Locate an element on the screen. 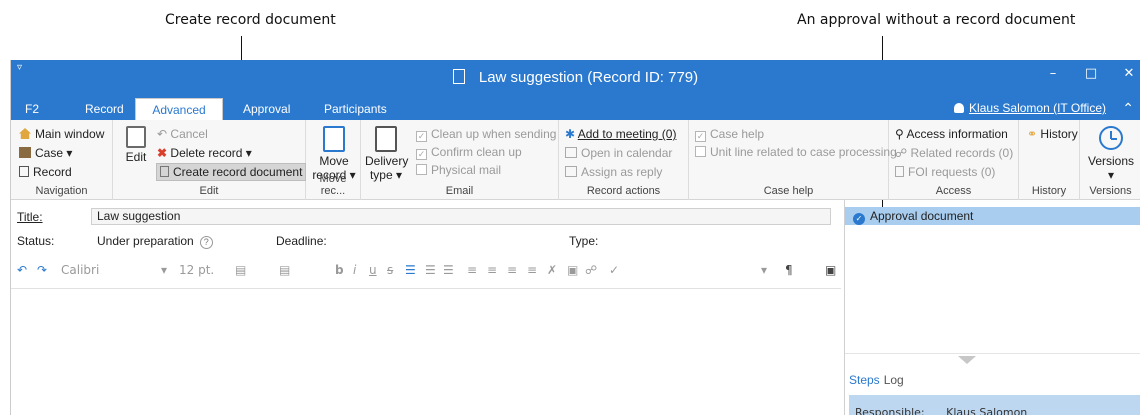 The image size is (1140, 415). align-left-icon: ☰ is located at coordinates (410, 270).